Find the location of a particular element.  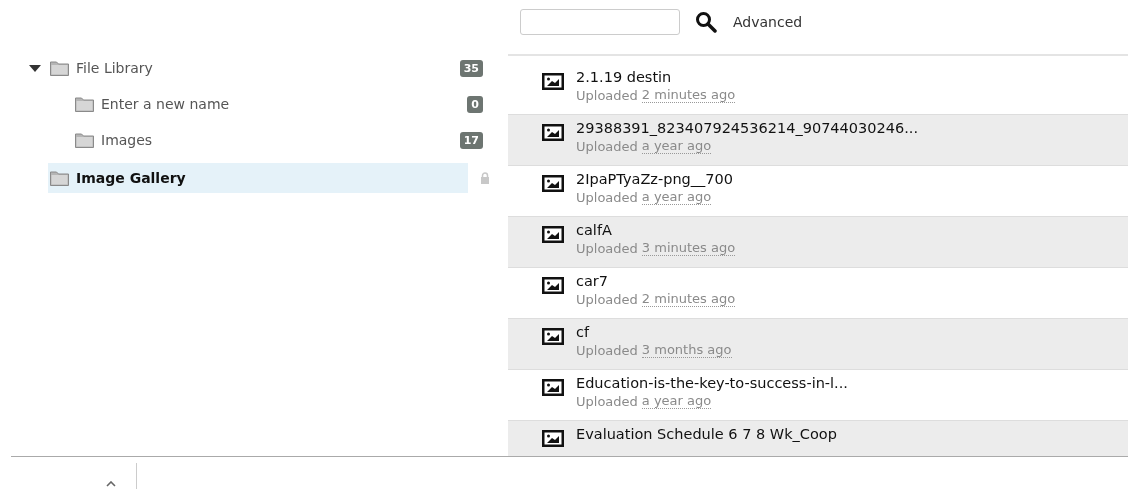

upload-time: 3 minutes ago is located at coordinates (688, 248).